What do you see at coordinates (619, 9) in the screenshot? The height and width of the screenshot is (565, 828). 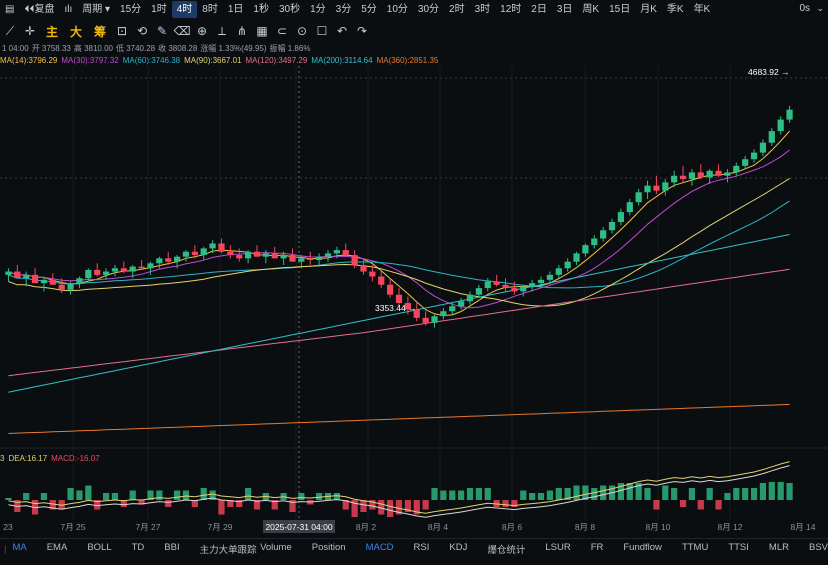 I see `interval-18: 15日` at bounding box center [619, 9].